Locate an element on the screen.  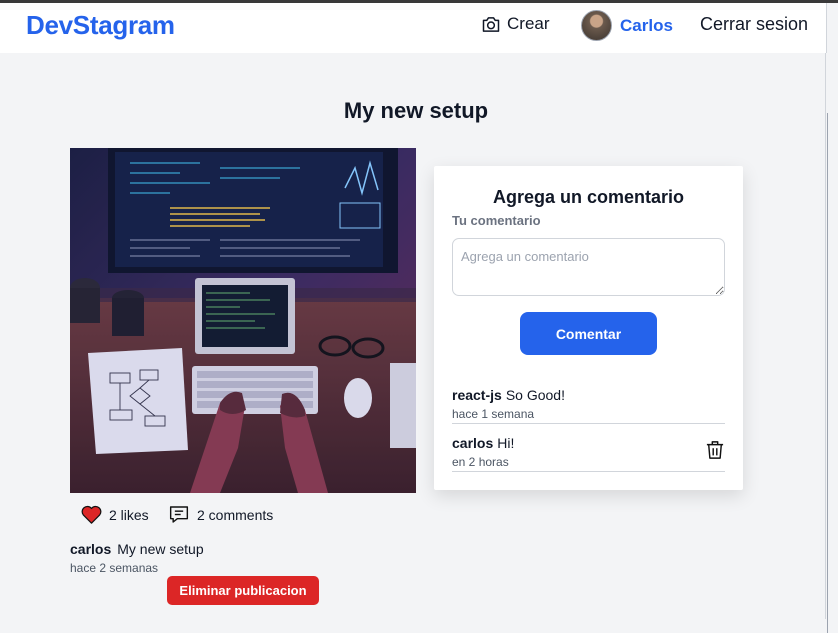
camera-icon is located at coordinates (491, 24).